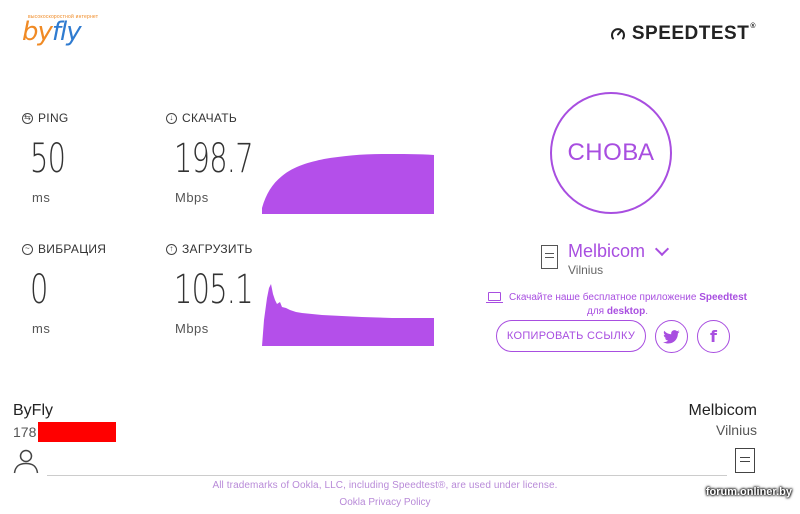  What do you see at coordinates (626, 311) in the screenshot?
I see `promo-platform: desktop` at bounding box center [626, 311].